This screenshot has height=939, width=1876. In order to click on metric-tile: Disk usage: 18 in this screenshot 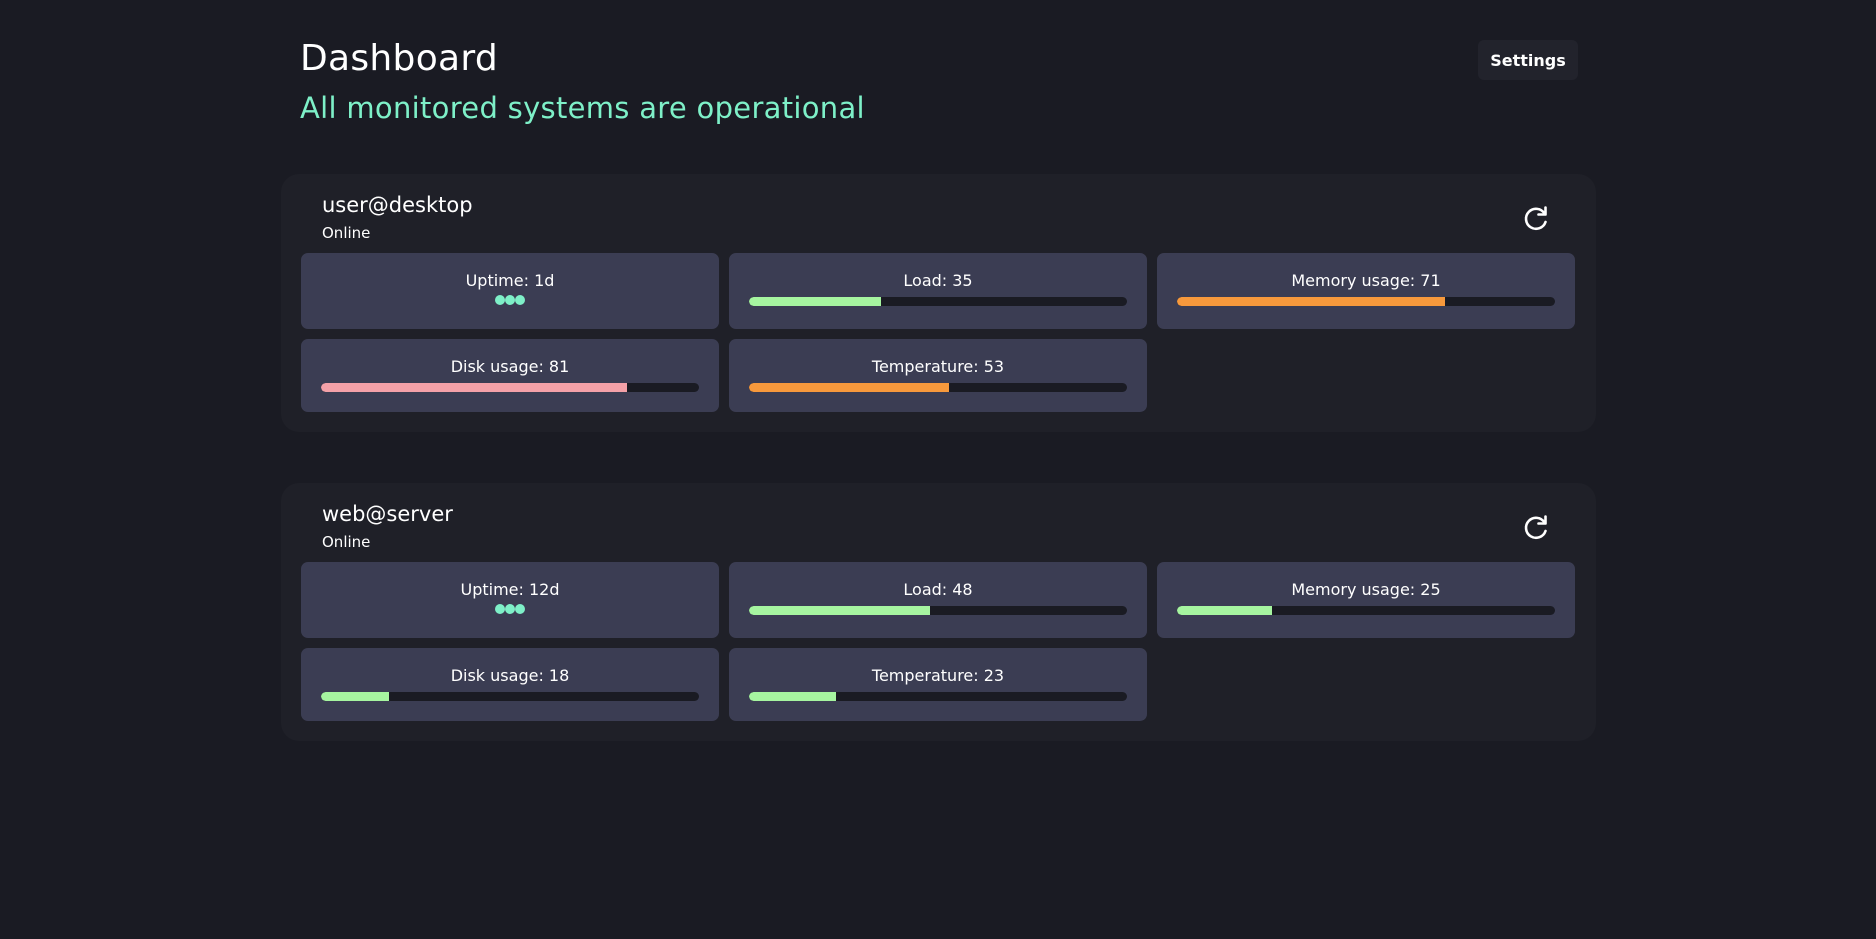, I will do `click(510, 684)`.